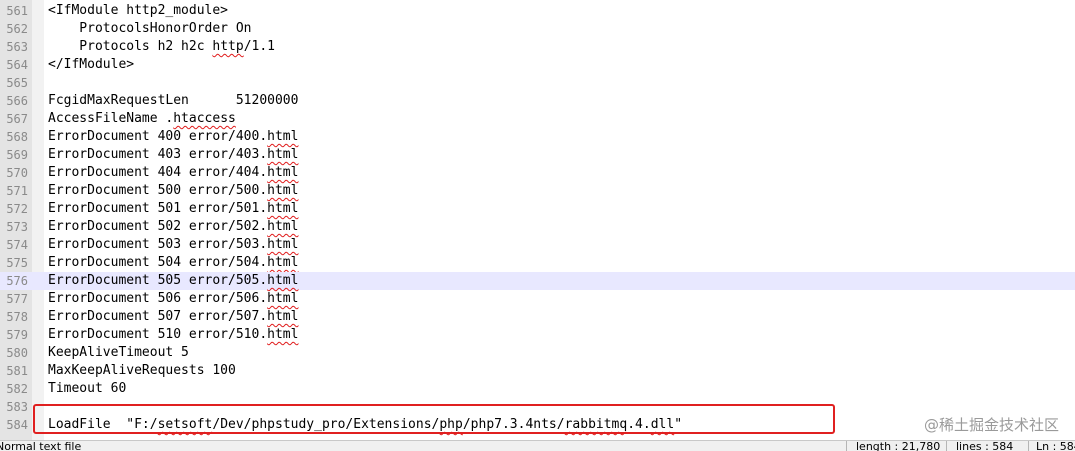 This screenshot has height=451, width=1075. I want to click on code-text: AccessFileName ., so click(111, 118).